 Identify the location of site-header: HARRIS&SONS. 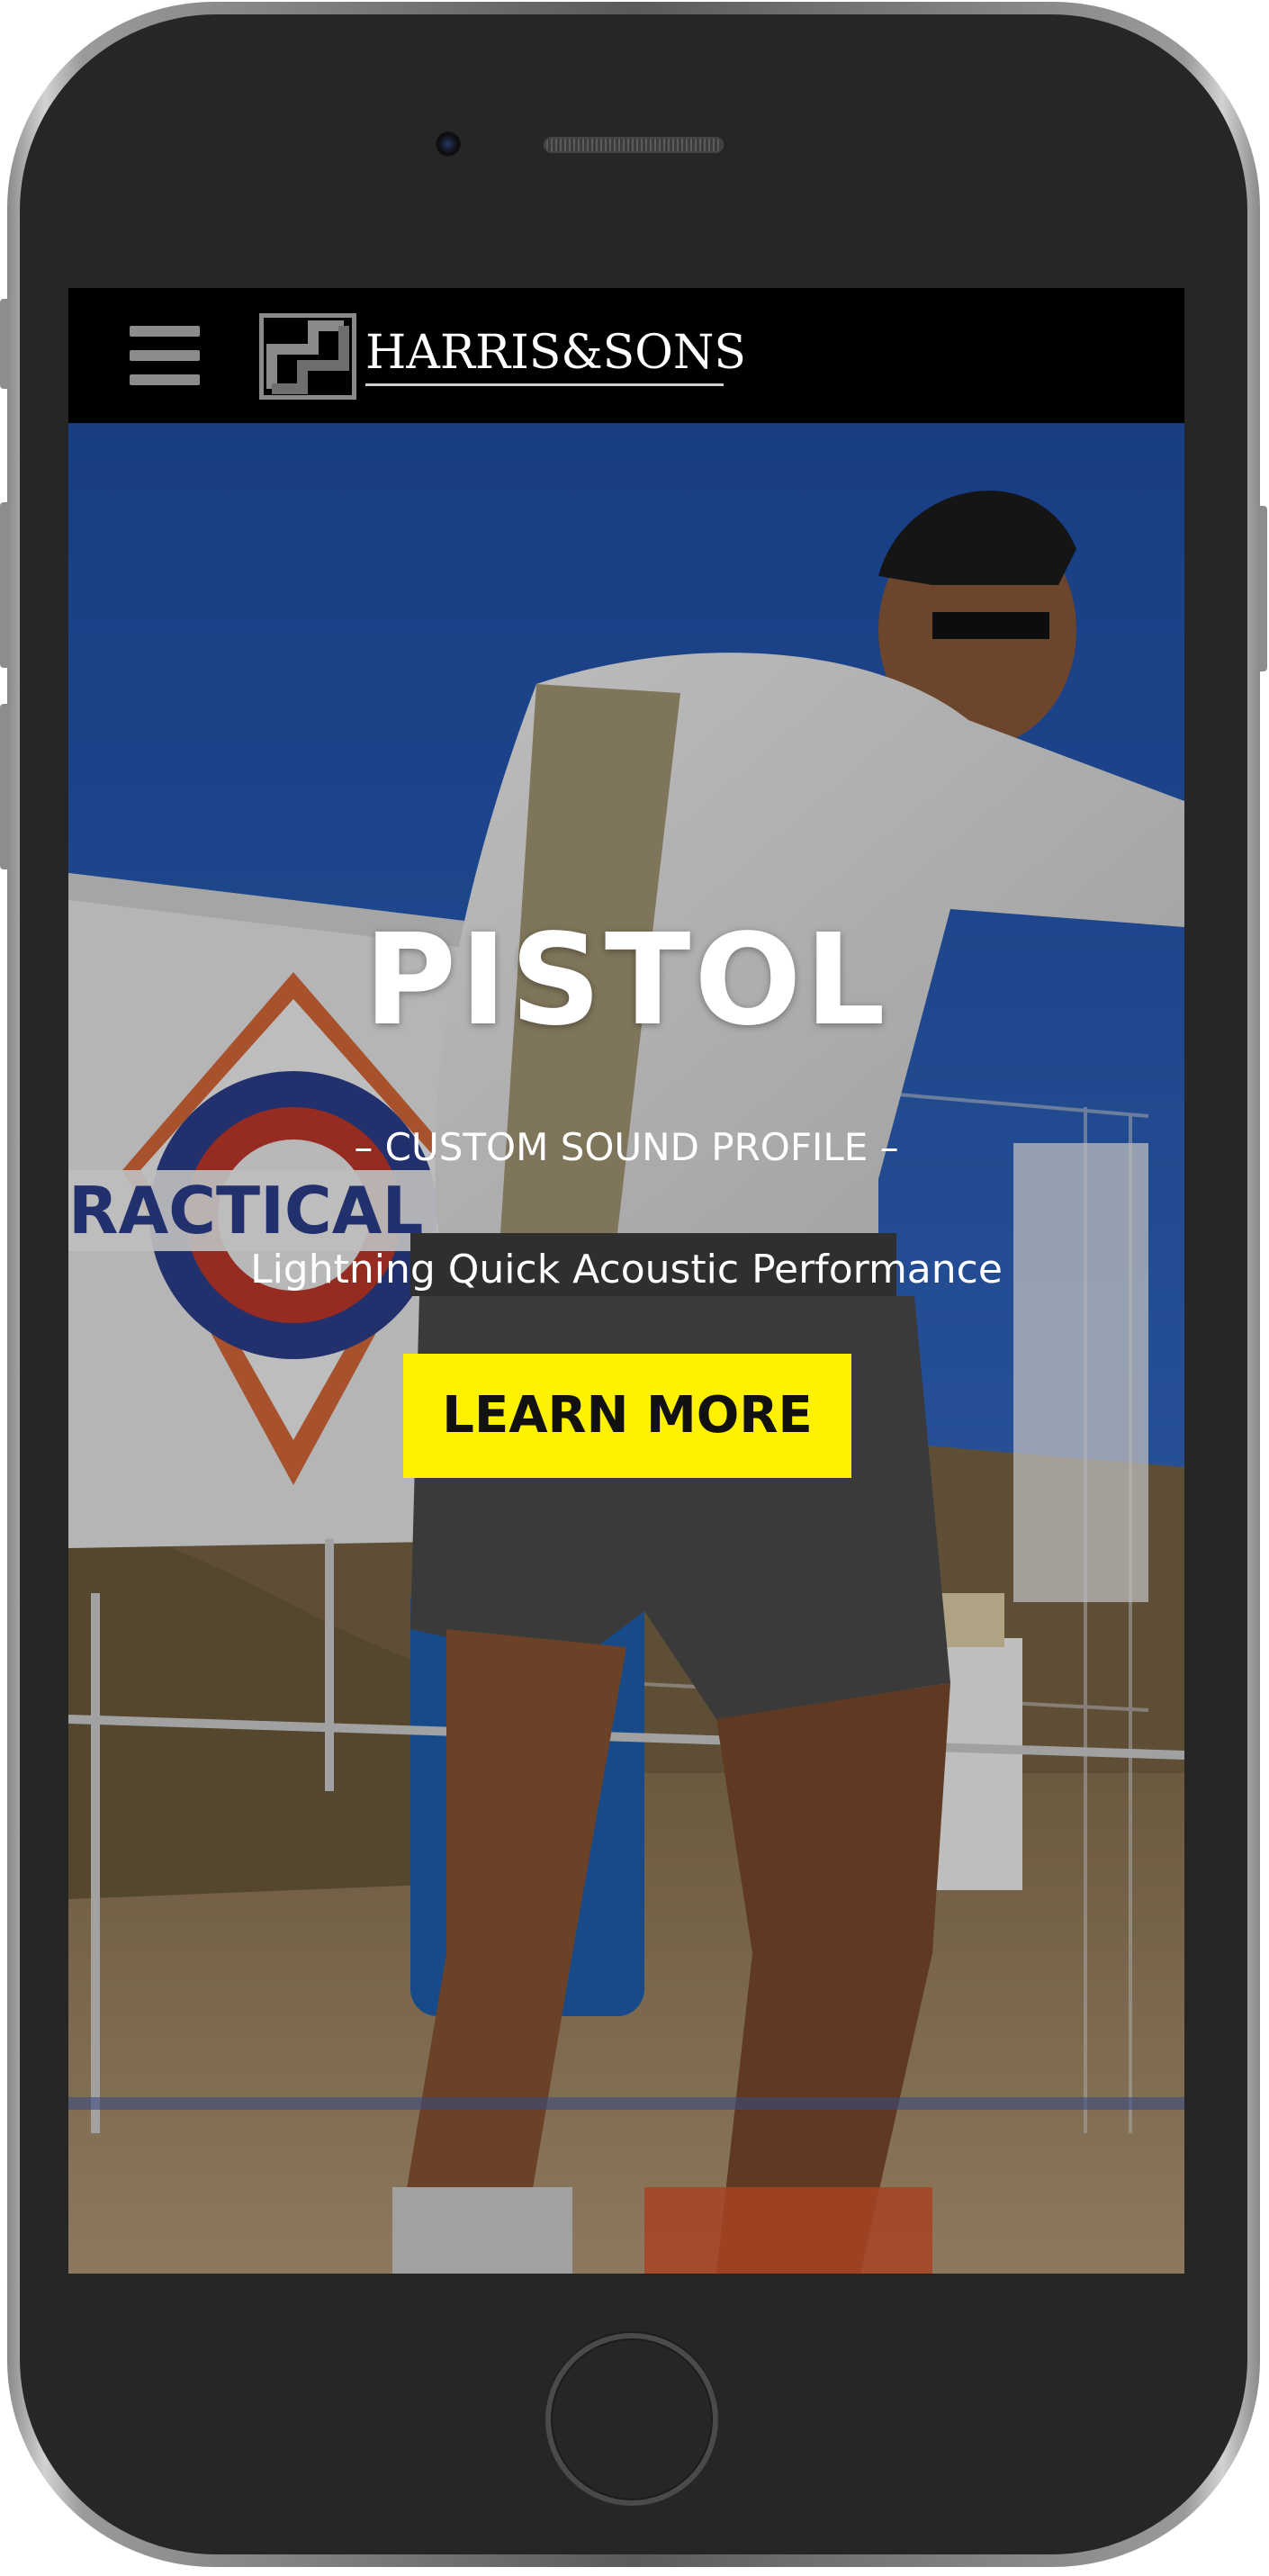
(626, 355).